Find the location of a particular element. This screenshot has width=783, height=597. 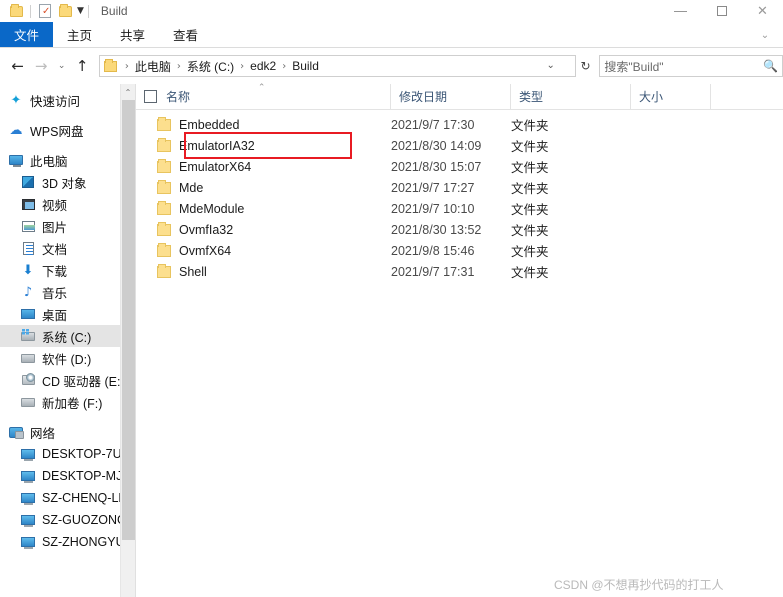

tab-home-label: 主页 is located at coordinates (80, 36).